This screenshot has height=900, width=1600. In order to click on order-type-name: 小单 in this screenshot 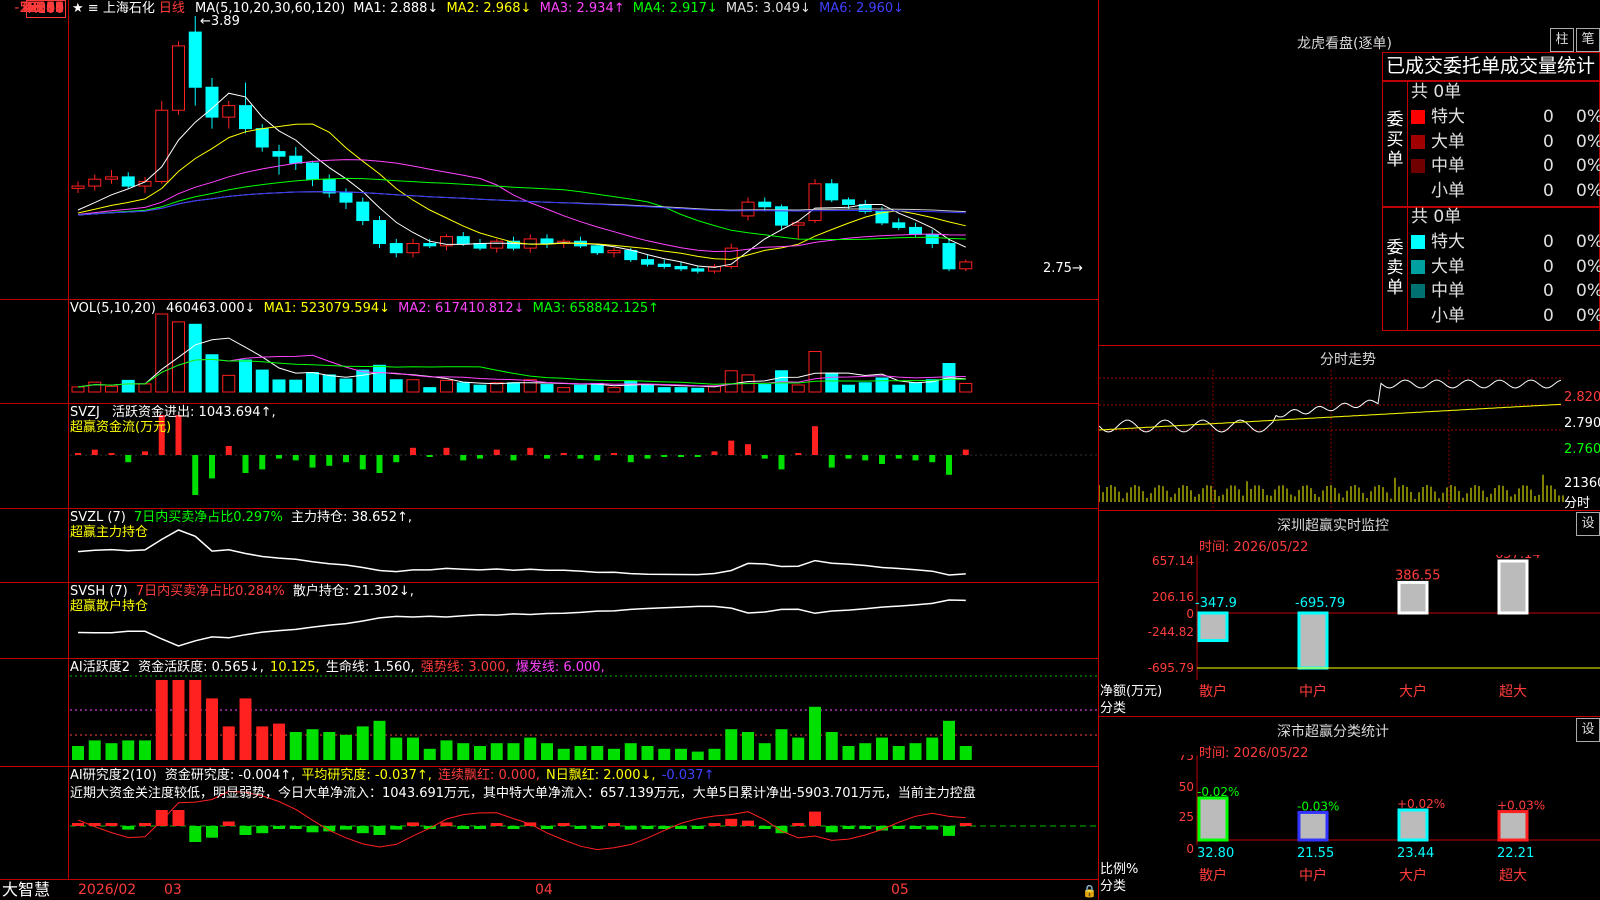, I will do `click(1448, 315)`.